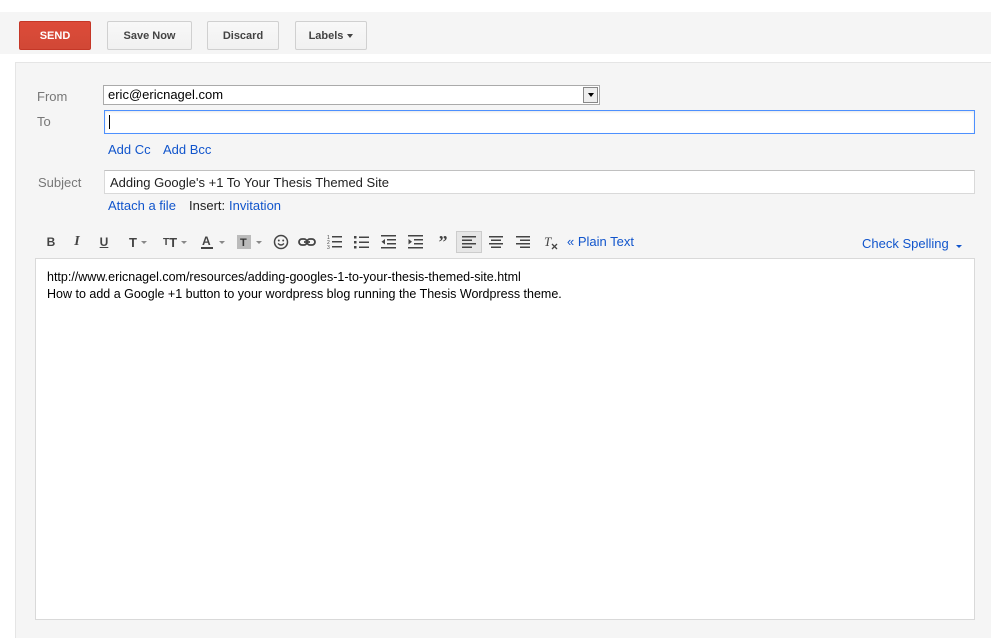  Describe the element at coordinates (187, 149) in the screenshot. I see `add-bcc-link: Add Bcc` at that location.